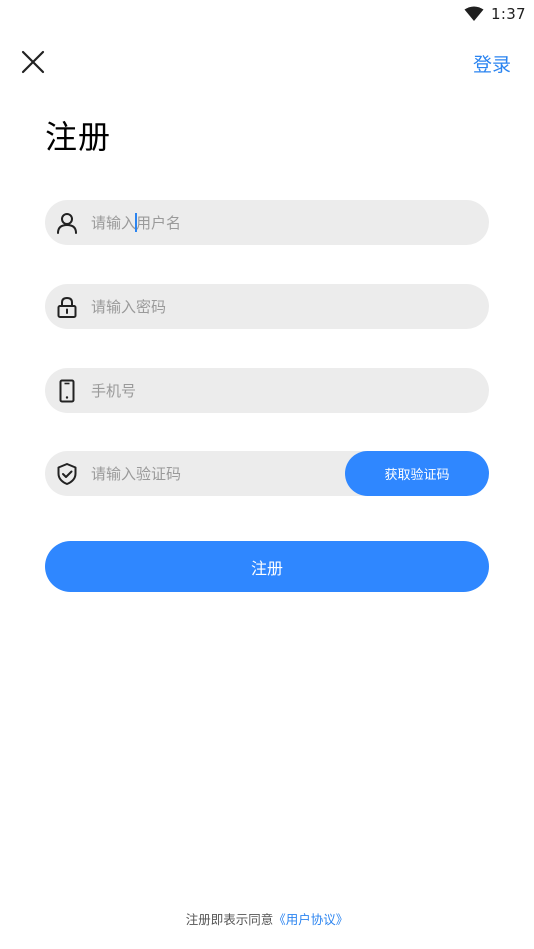 This screenshot has height=949, width=534. I want to click on footer-terms: 注册即表示同意《用户协议》, so click(267, 918).